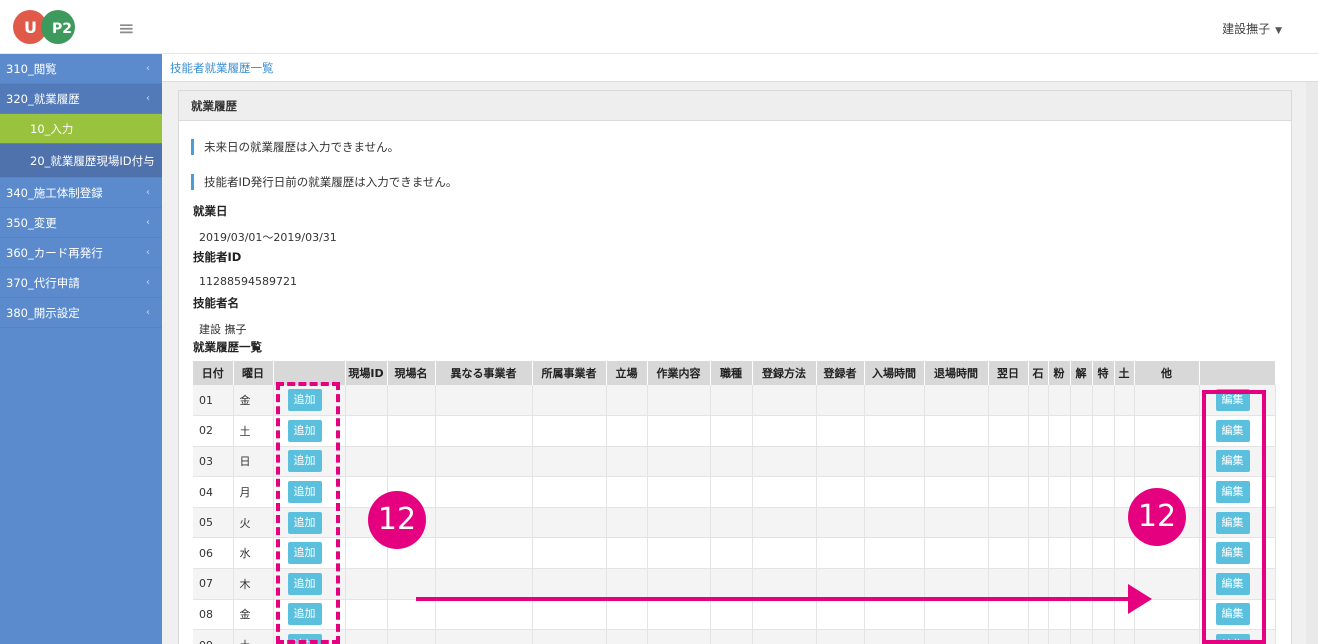 Image resolution: width=1318 pixels, height=644 pixels. What do you see at coordinates (81, 253) in the screenshot?
I see `sidebar-item-360: 360_カード再発行 ‹` at bounding box center [81, 253].